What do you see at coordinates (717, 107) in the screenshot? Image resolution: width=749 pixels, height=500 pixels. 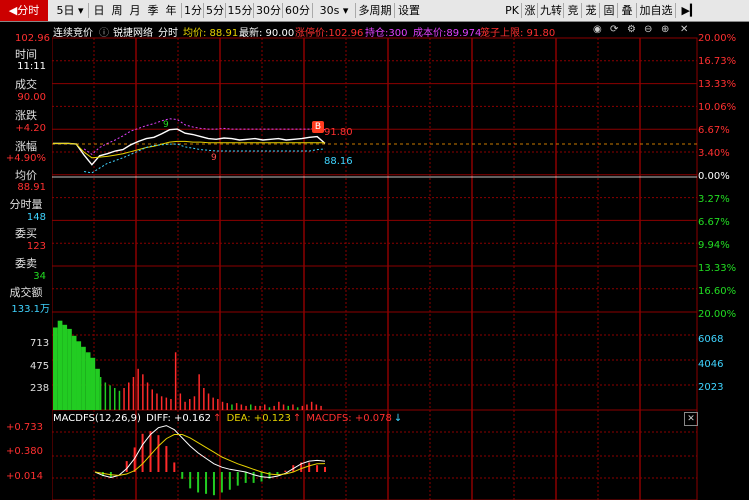 I see `pct-axis-3: 10.06%` at bounding box center [717, 107].